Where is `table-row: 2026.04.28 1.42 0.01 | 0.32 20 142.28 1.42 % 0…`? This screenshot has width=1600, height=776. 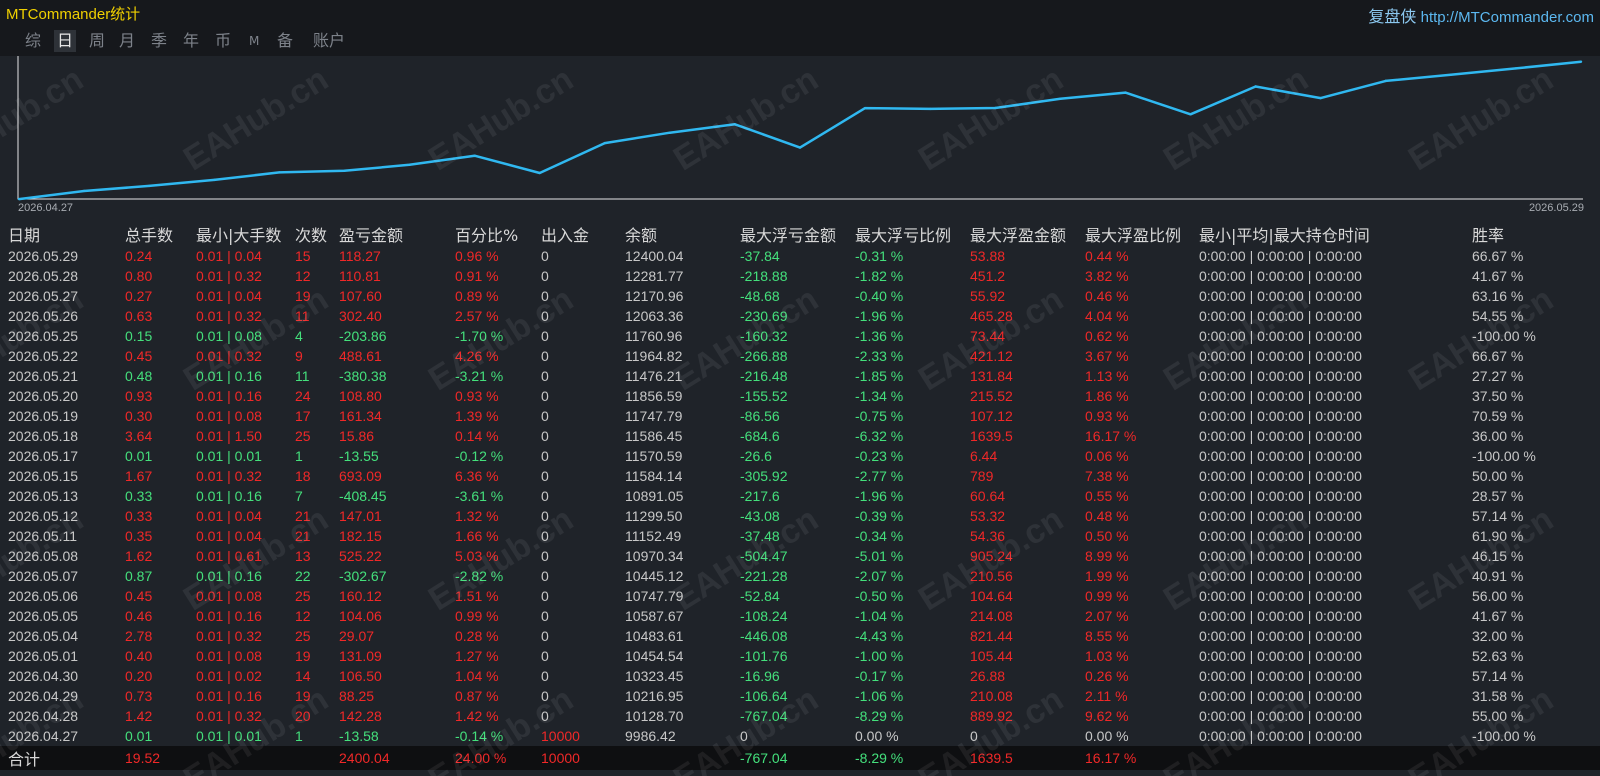
table-row: 2026.04.28 1.42 0.01 | 0.32 20 142.28 1.42 % 0… is located at coordinates (800, 716).